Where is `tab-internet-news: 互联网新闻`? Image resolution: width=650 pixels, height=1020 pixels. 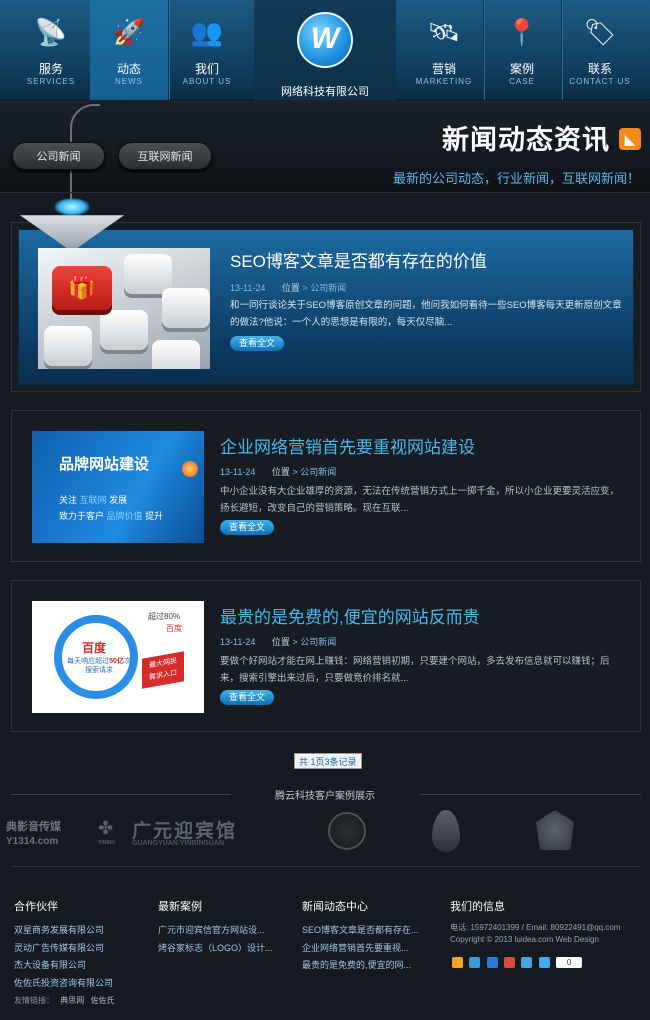
tab-internet-news: 互联网新闻 is located at coordinates (165, 156).